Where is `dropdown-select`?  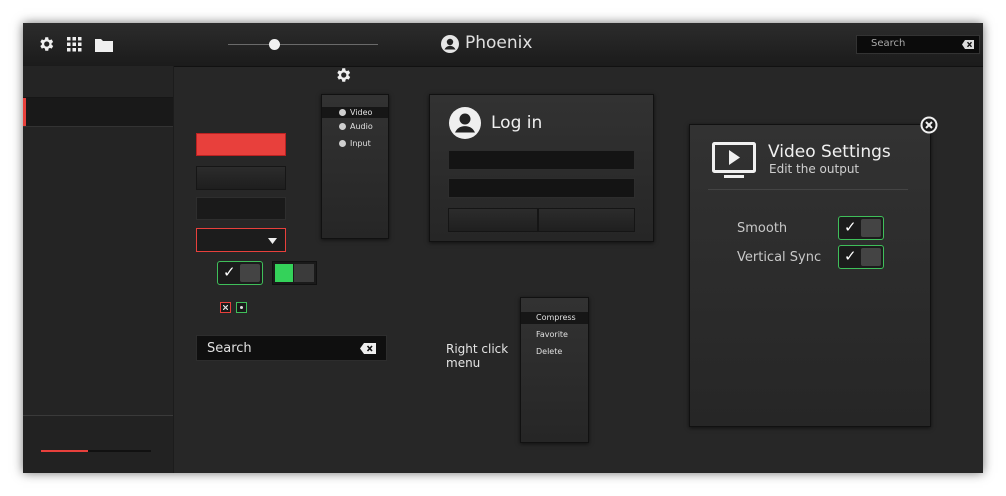
dropdown-select is located at coordinates (241, 240).